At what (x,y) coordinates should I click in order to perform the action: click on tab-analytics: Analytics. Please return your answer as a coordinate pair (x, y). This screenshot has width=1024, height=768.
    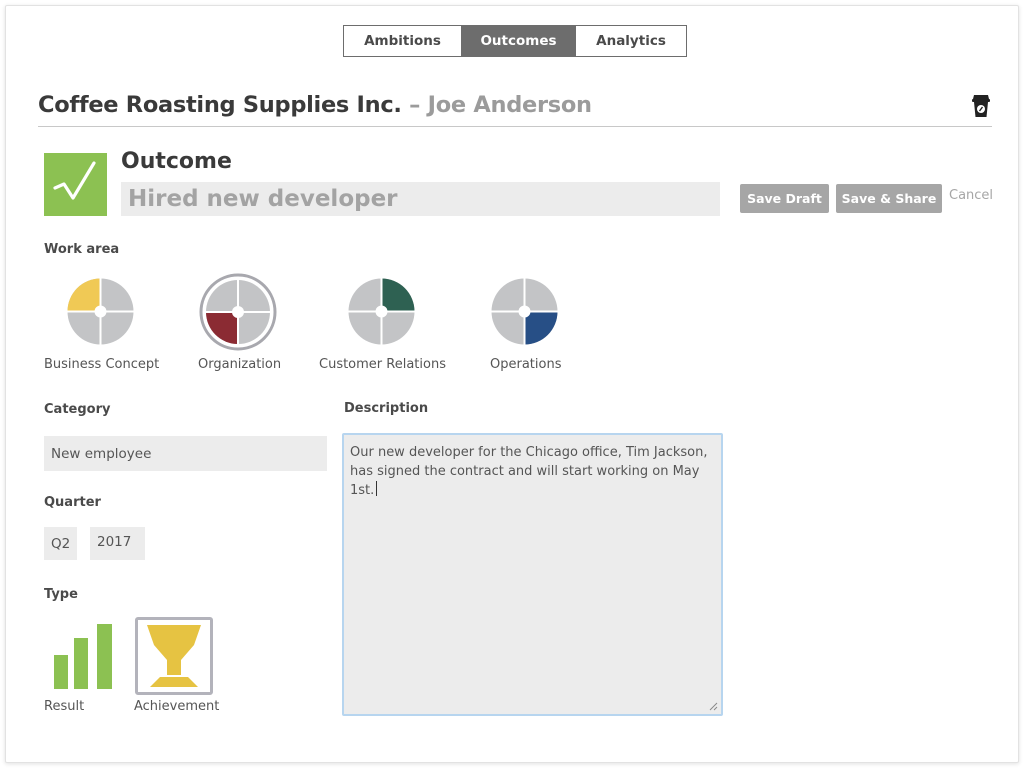
    Looking at the image, I should click on (630, 41).